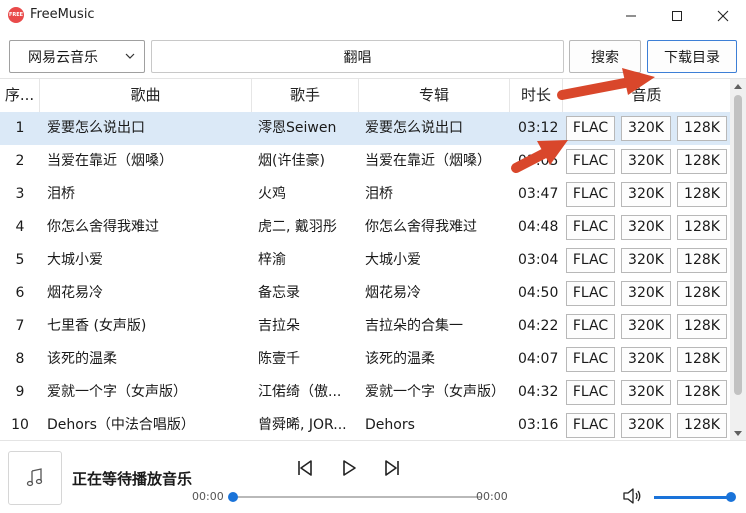 This screenshot has height=513, width=746. Describe the element at coordinates (20, 293) in the screenshot. I see `row-index: 6` at that location.